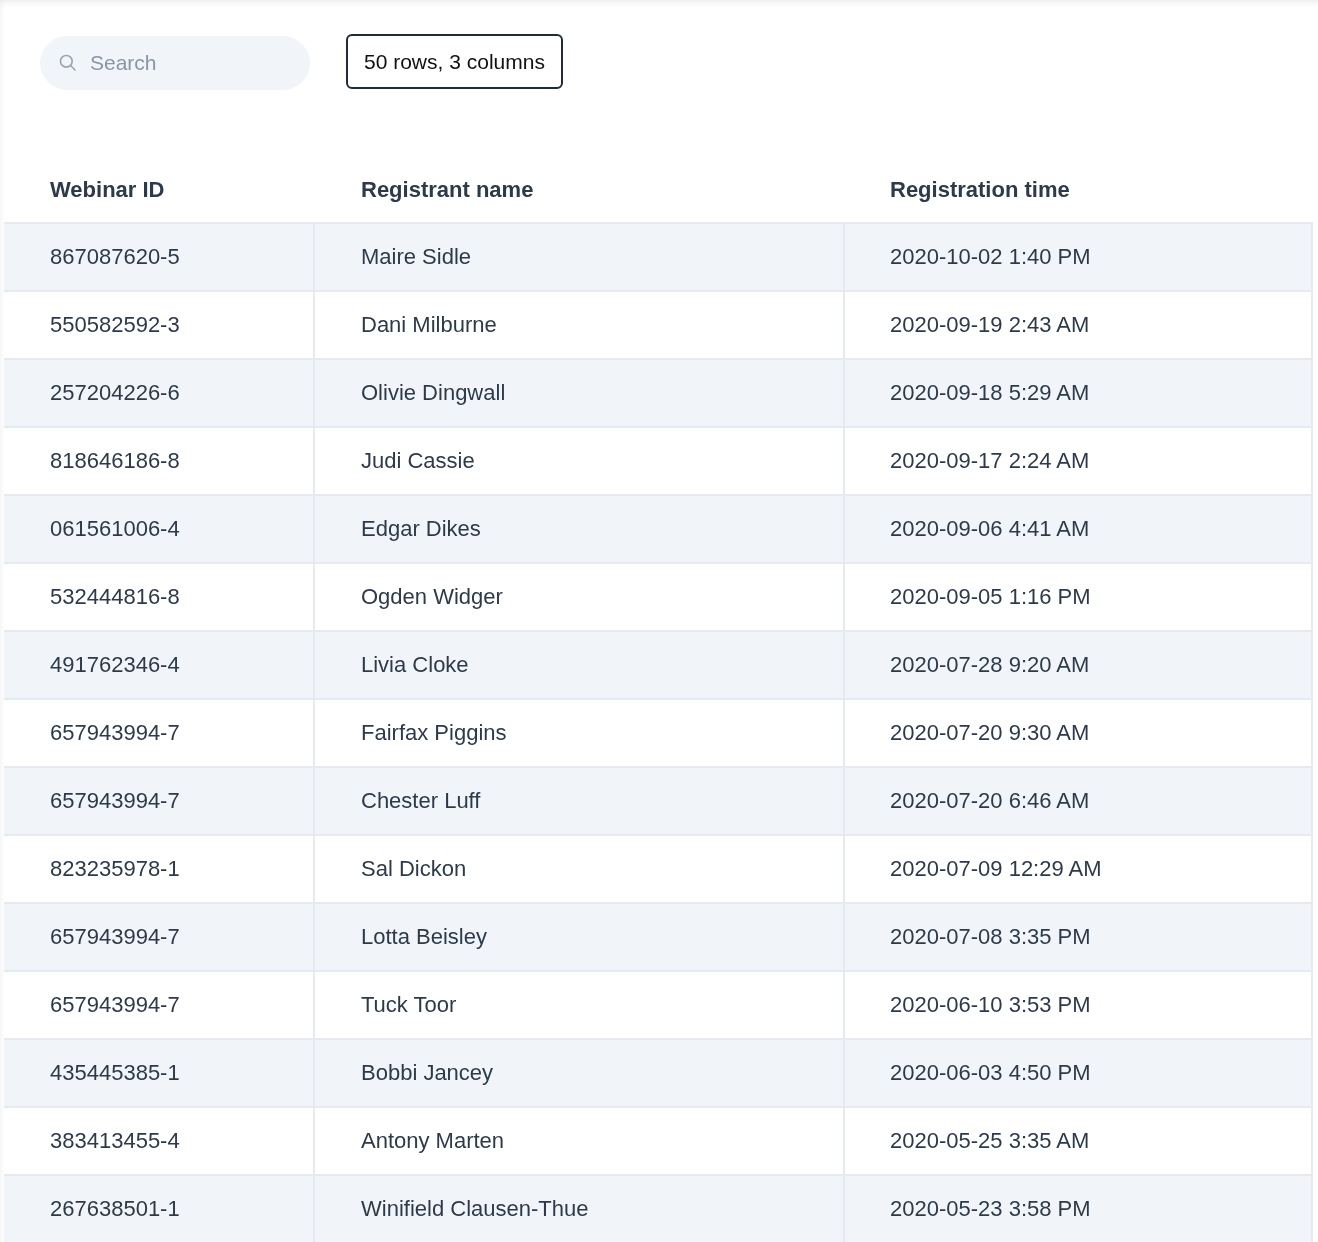 The image size is (1318, 1242). What do you see at coordinates (159, 664) in the screenshot?
I see `table-cell: 491762346-4` at bounding box center [159, 664].